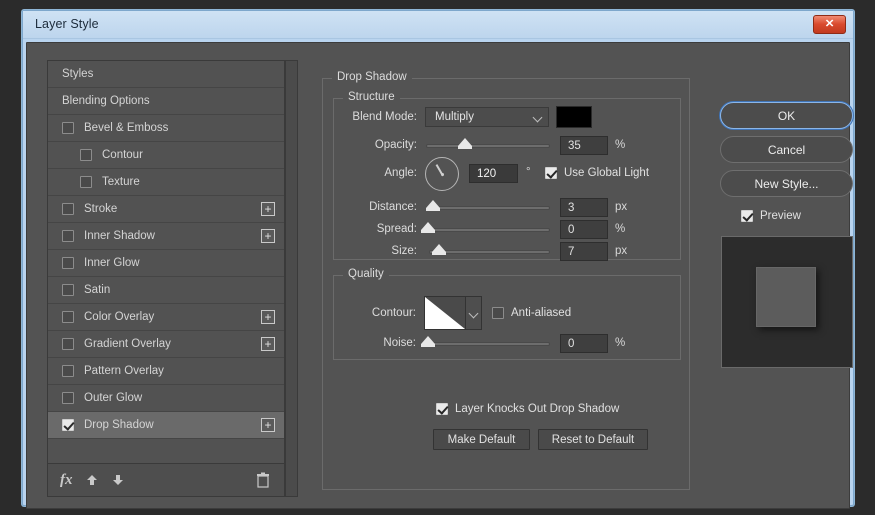 The width and height of the screenshot is (875, 515). I want to click on size-label: Size:, so click(404, 251).